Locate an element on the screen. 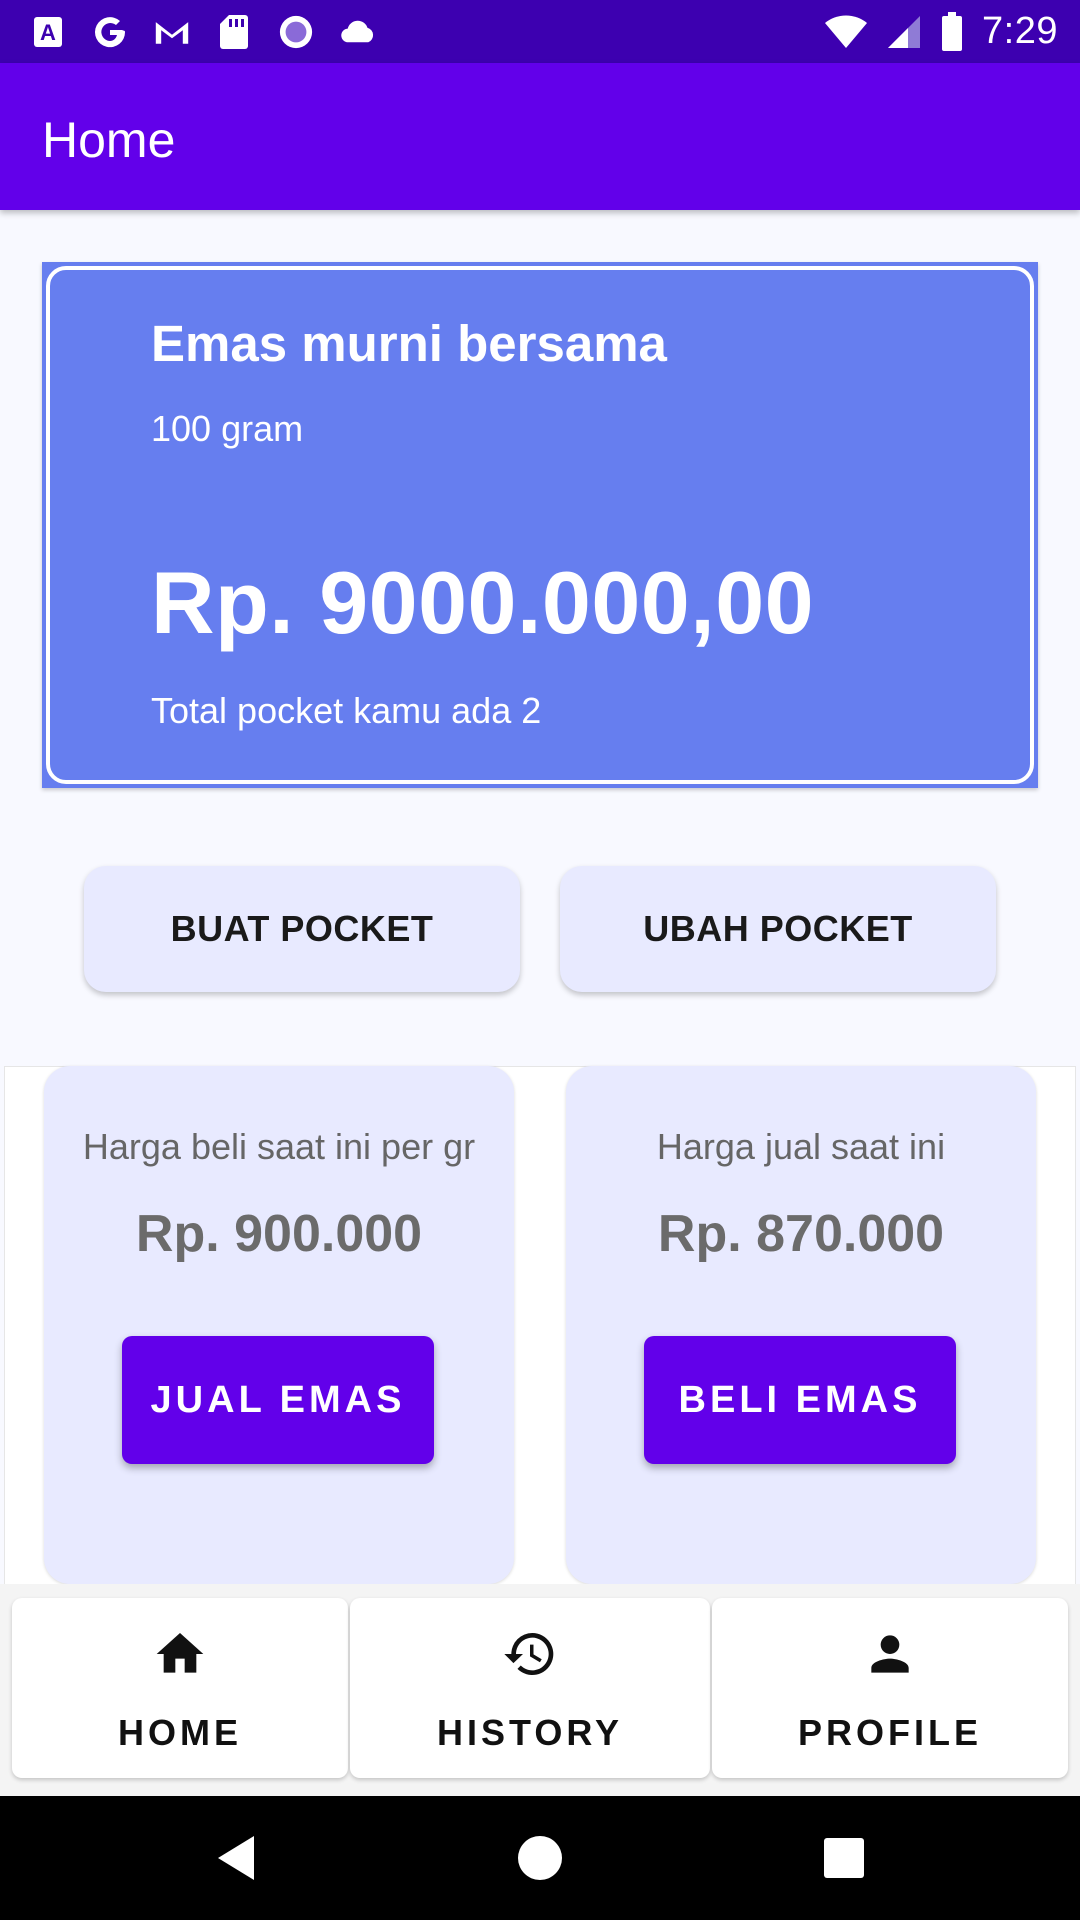 The width and height of the screenshot is (1080, 1920). wifi-icon is located at coordinates (846, 32).